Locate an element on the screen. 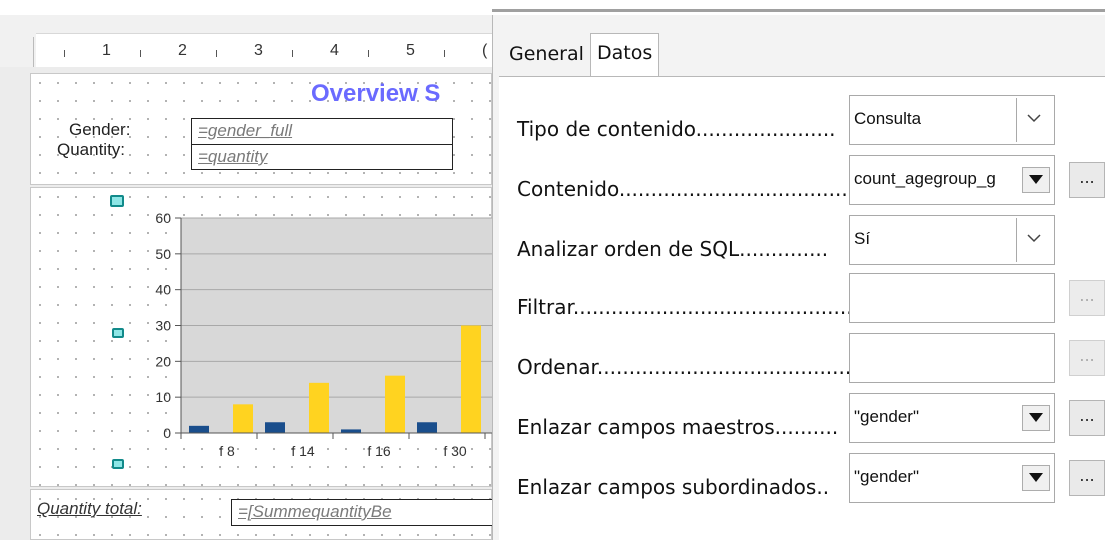 The height and width of the screenshot is (540, 1105). ruler-number: 5 is located at coordinates (410, 50).